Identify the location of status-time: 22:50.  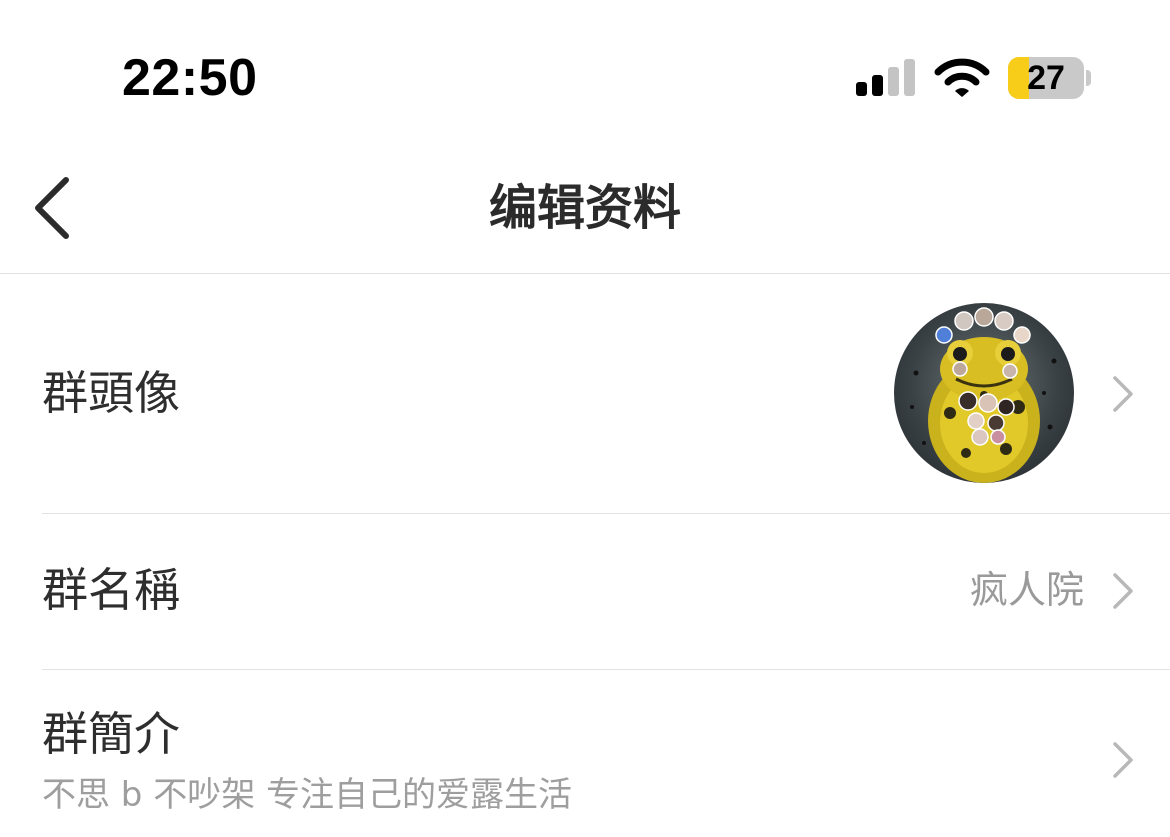
(190, 78).